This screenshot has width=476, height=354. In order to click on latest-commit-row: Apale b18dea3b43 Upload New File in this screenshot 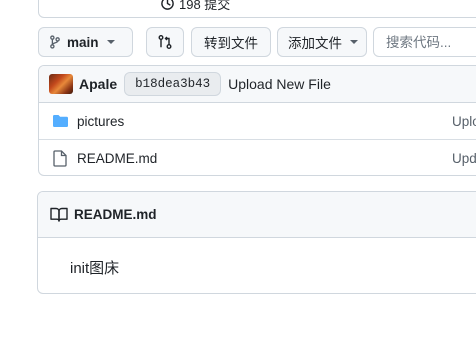, I will do `click(257, 84)`.